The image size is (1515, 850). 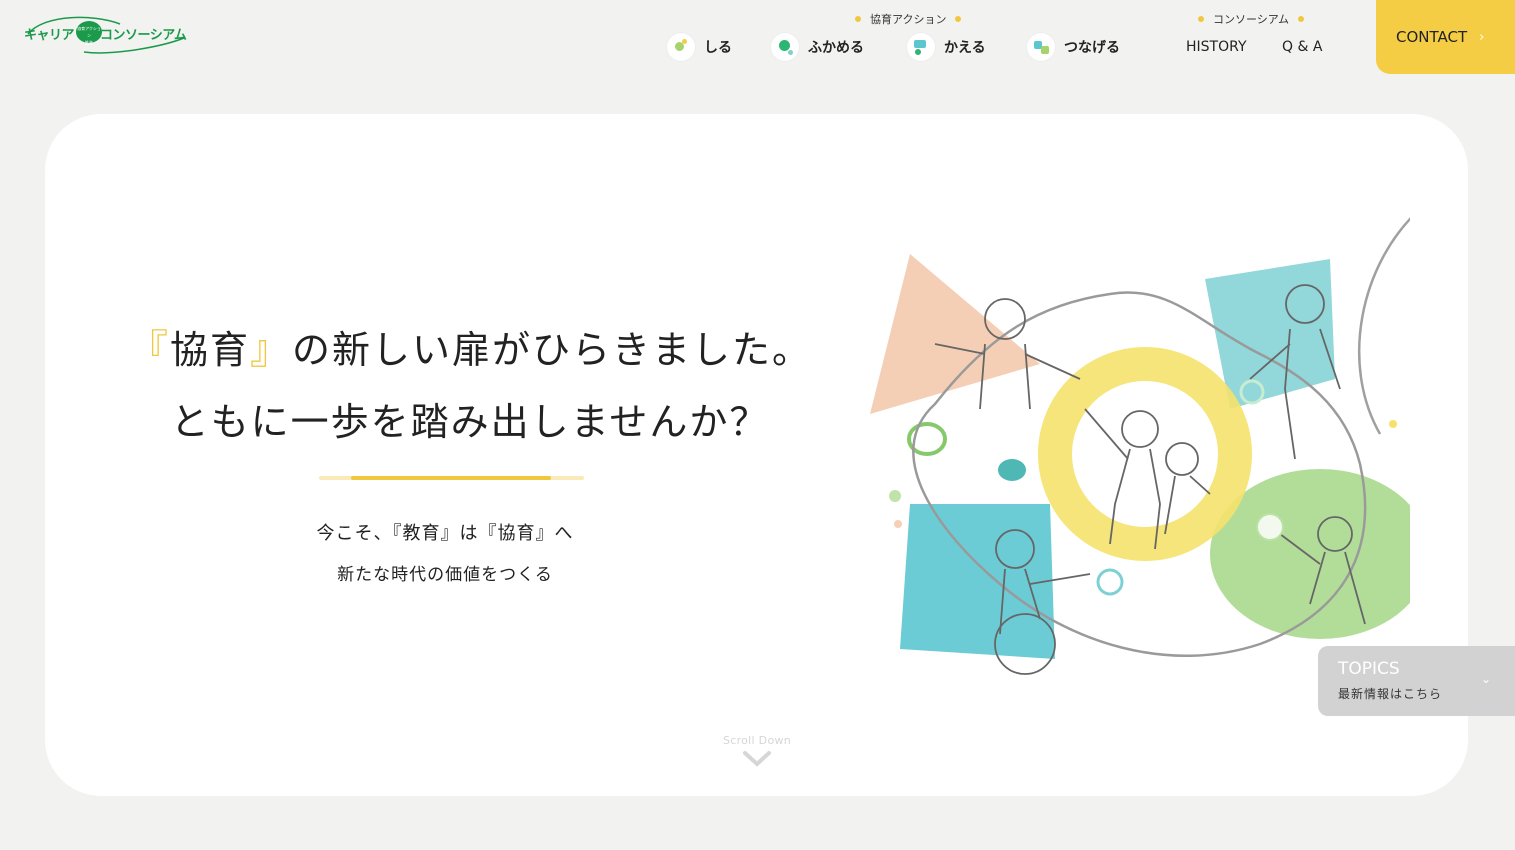 I want to click on headline-bracket-open: 『, so click(x=148, y=350).